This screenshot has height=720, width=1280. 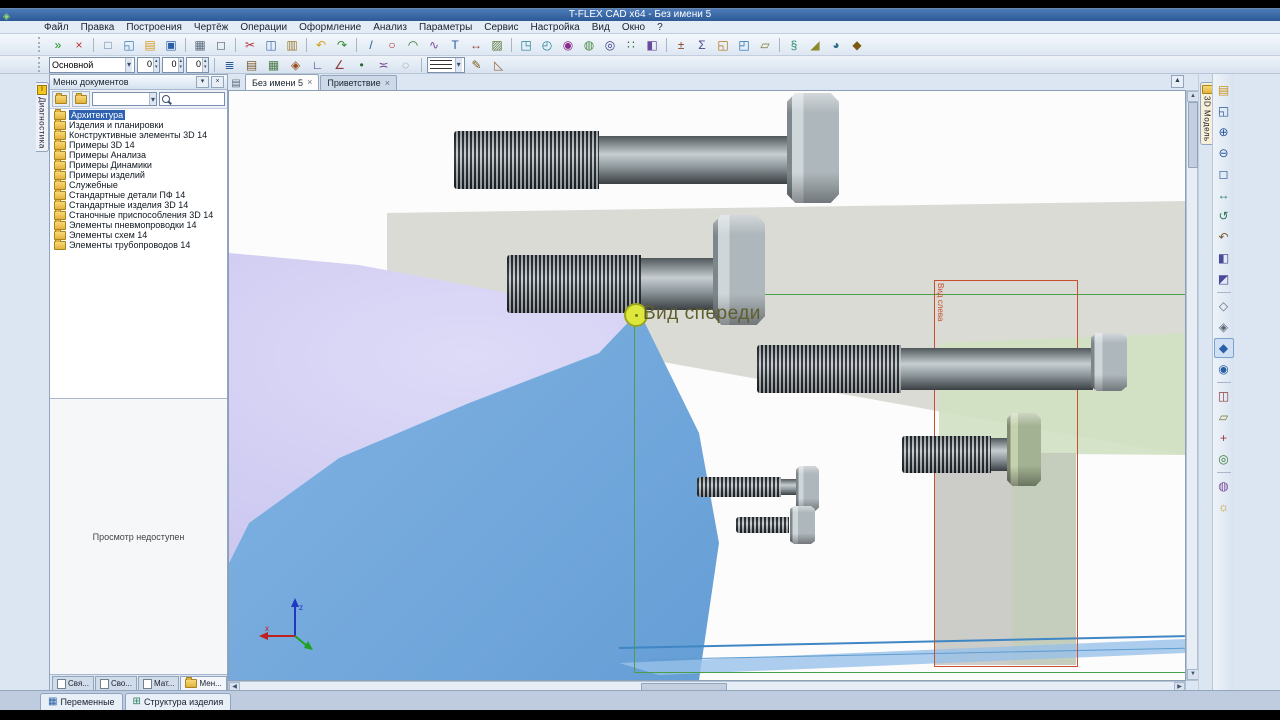 I want to click on bolt-1-head, so click(x=813, y=148).